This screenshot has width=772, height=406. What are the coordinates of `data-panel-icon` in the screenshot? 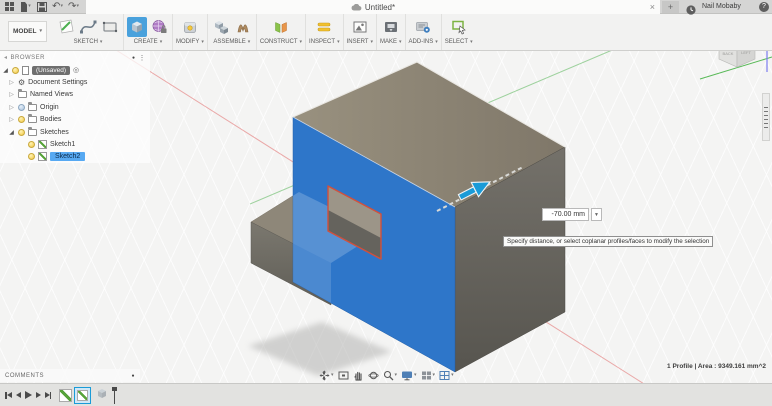 It's located at (9, 7).